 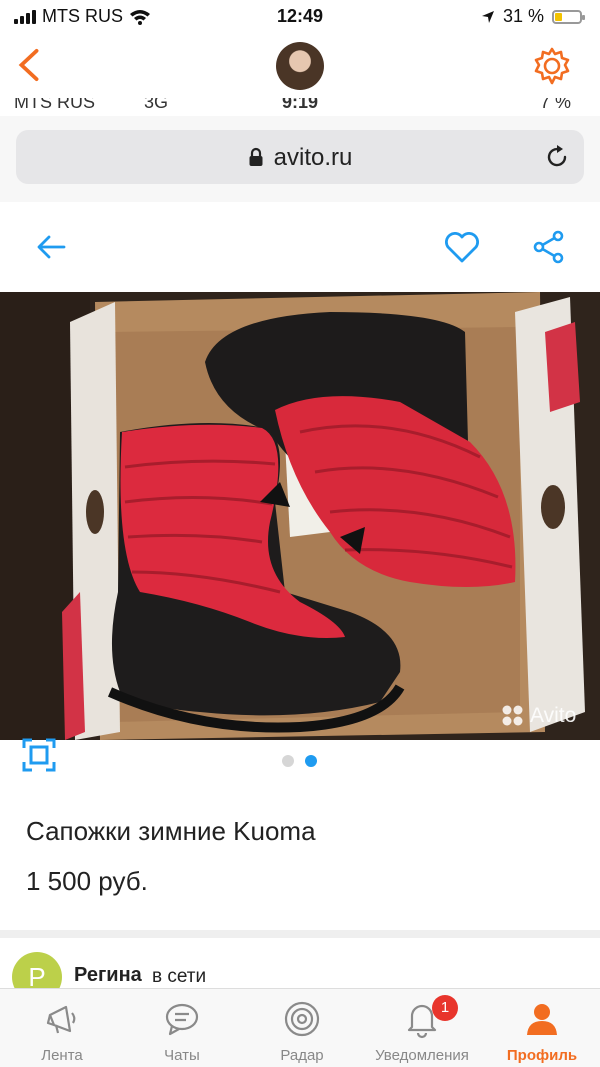 What do you see at coordinates (487, 16) in the screenshot?
I see `location-icon` at bounding box center [487, 16].